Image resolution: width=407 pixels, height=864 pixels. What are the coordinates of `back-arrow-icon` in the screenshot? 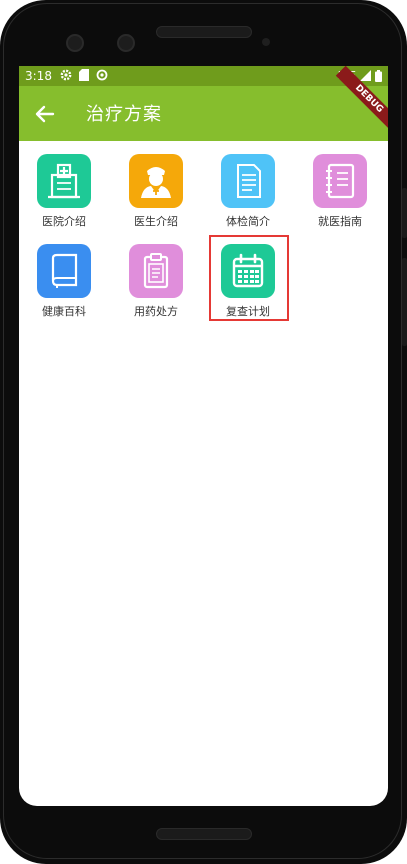 It's located at (45, 114).